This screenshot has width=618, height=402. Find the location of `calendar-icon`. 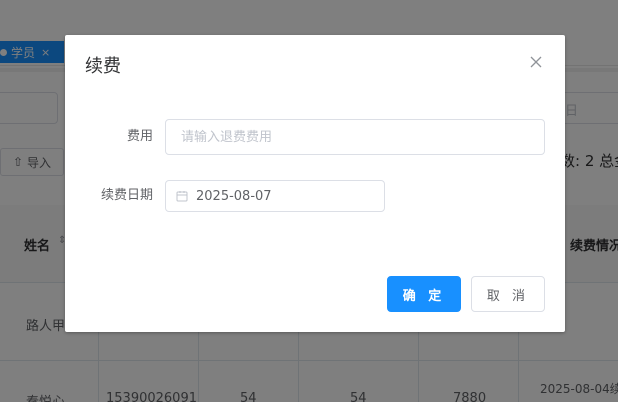

calendar-icon is located at coordinates (183, 196).